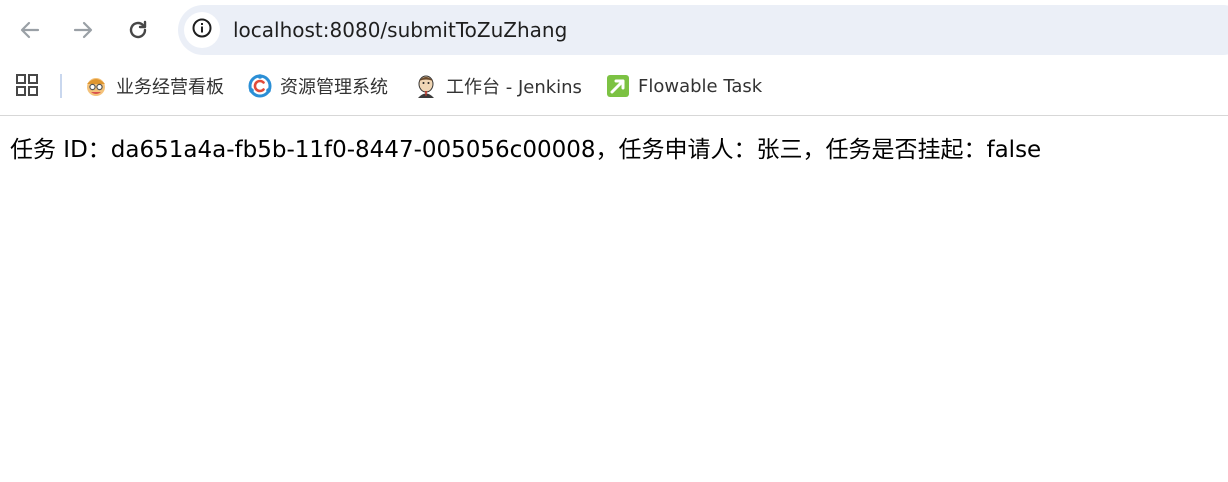 This screenshot has width=1228, height=482. I want to click on reload-button, so click(138, 30).